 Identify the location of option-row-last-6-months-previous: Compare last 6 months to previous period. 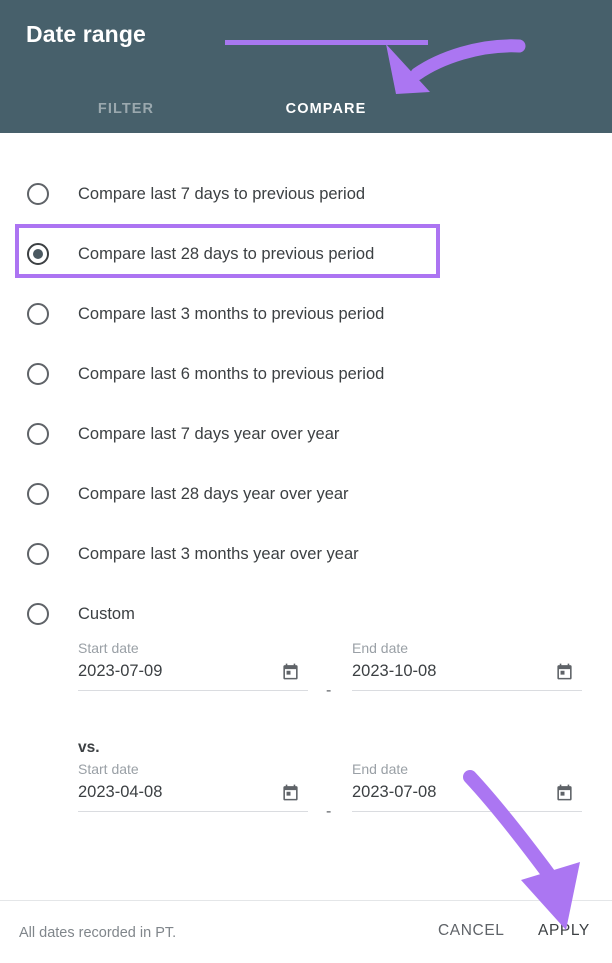
(306, 374).